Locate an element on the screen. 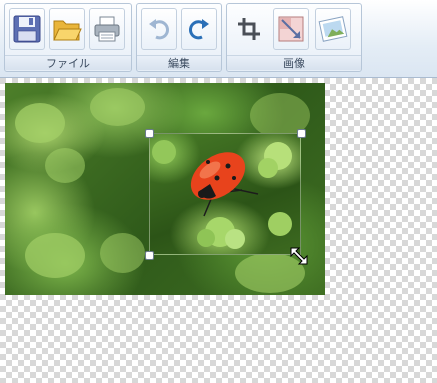  undo-button is located at coordinates (159, 29).